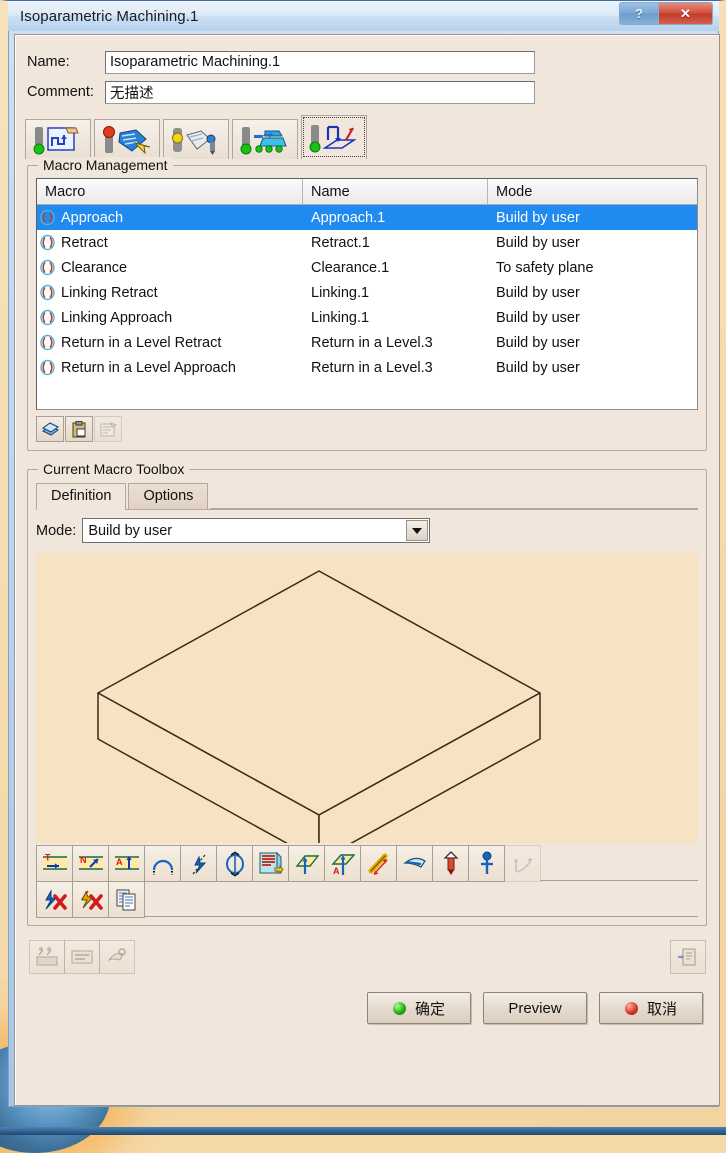 This screenshot has width=726, height=1153. What do you see at coordinates (54, 861) in the screenshot?
I see `tangent-motion-icon: T` at bounding box center [54, 861].